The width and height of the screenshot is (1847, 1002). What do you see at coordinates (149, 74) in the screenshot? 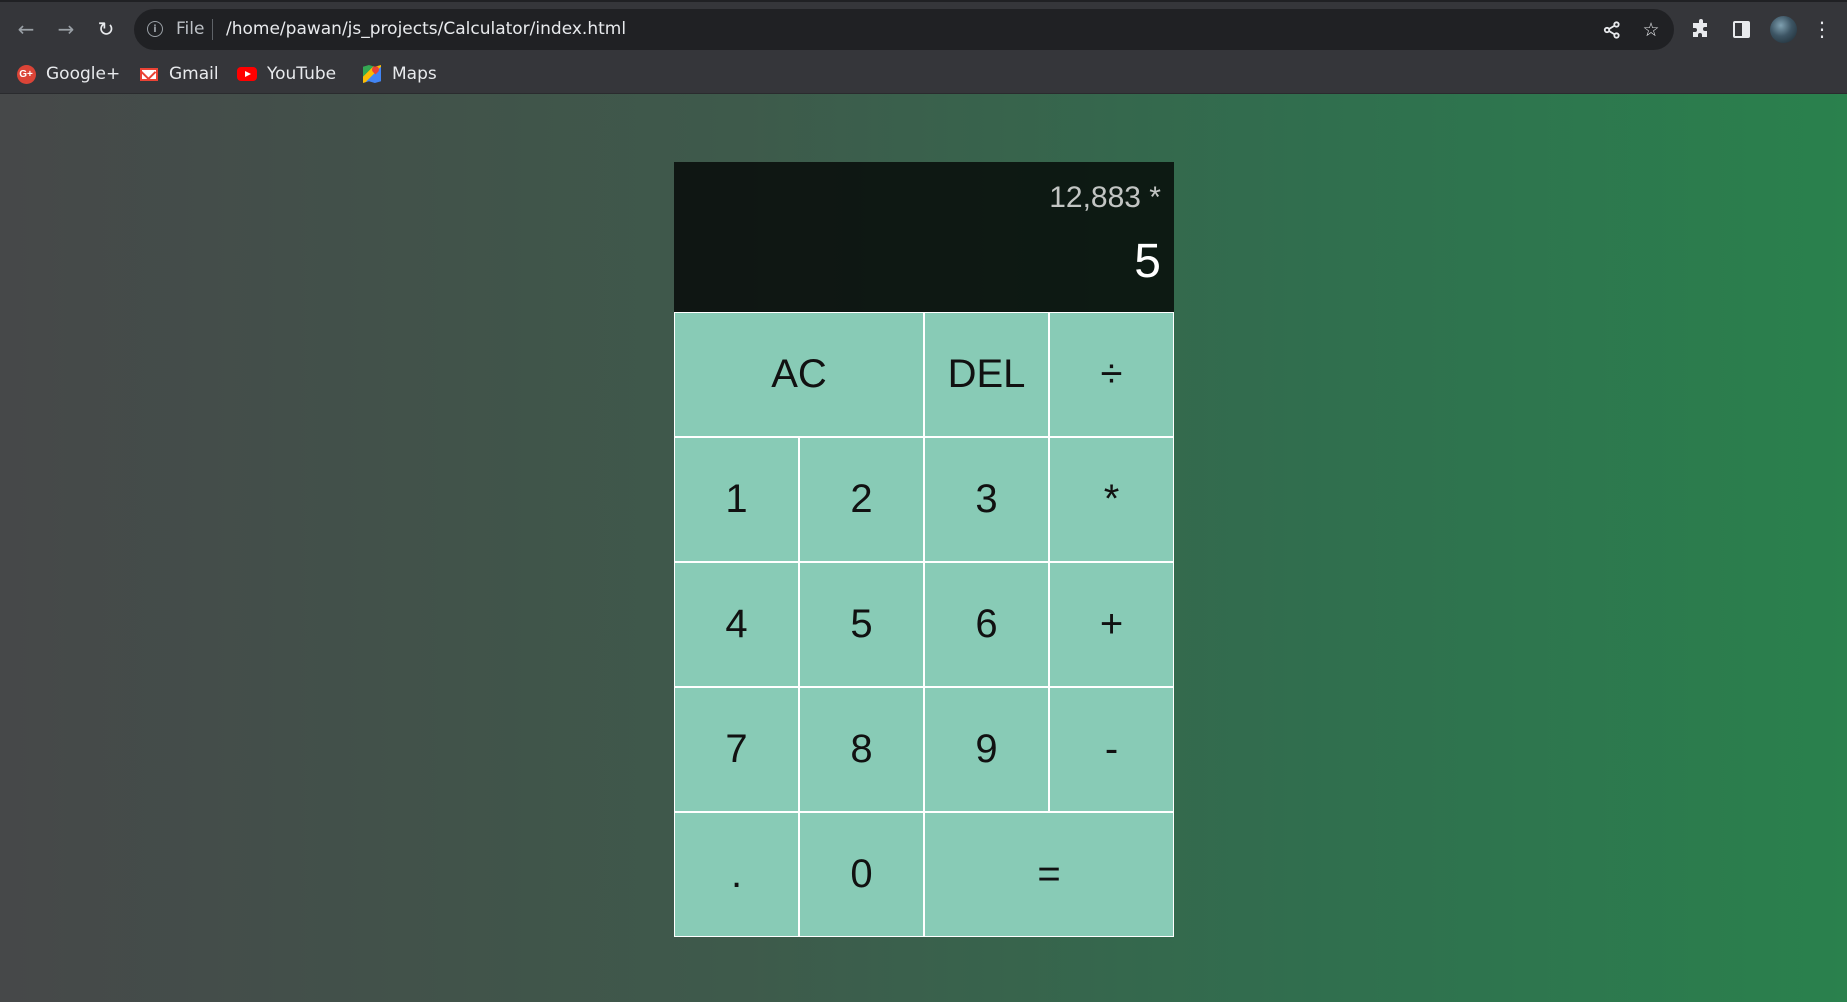
I see `gmail-icon` at bounding box center [149, 74].